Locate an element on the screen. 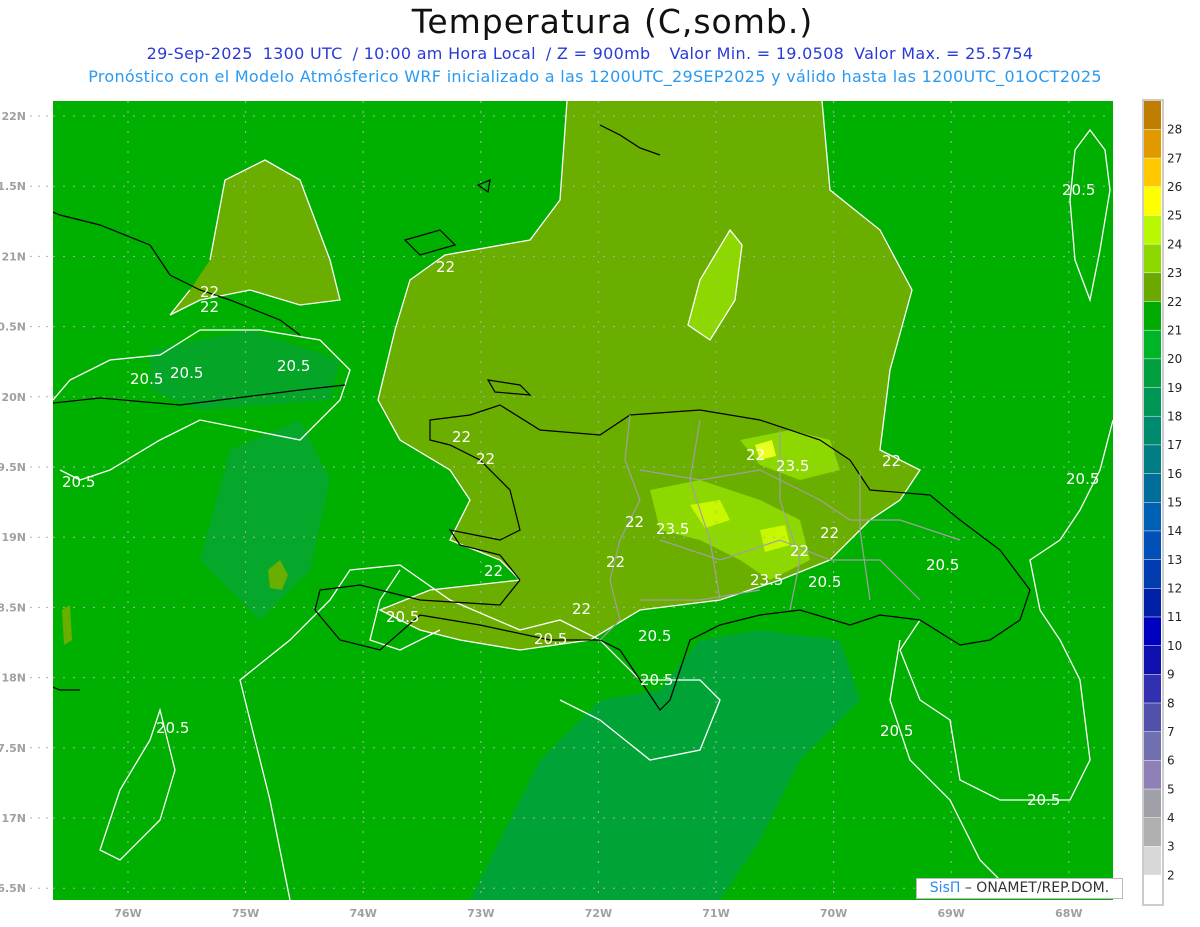 This screenshot has height=927, width=1200. colorbar-label: 9 is located at coordinates (1171, 675).